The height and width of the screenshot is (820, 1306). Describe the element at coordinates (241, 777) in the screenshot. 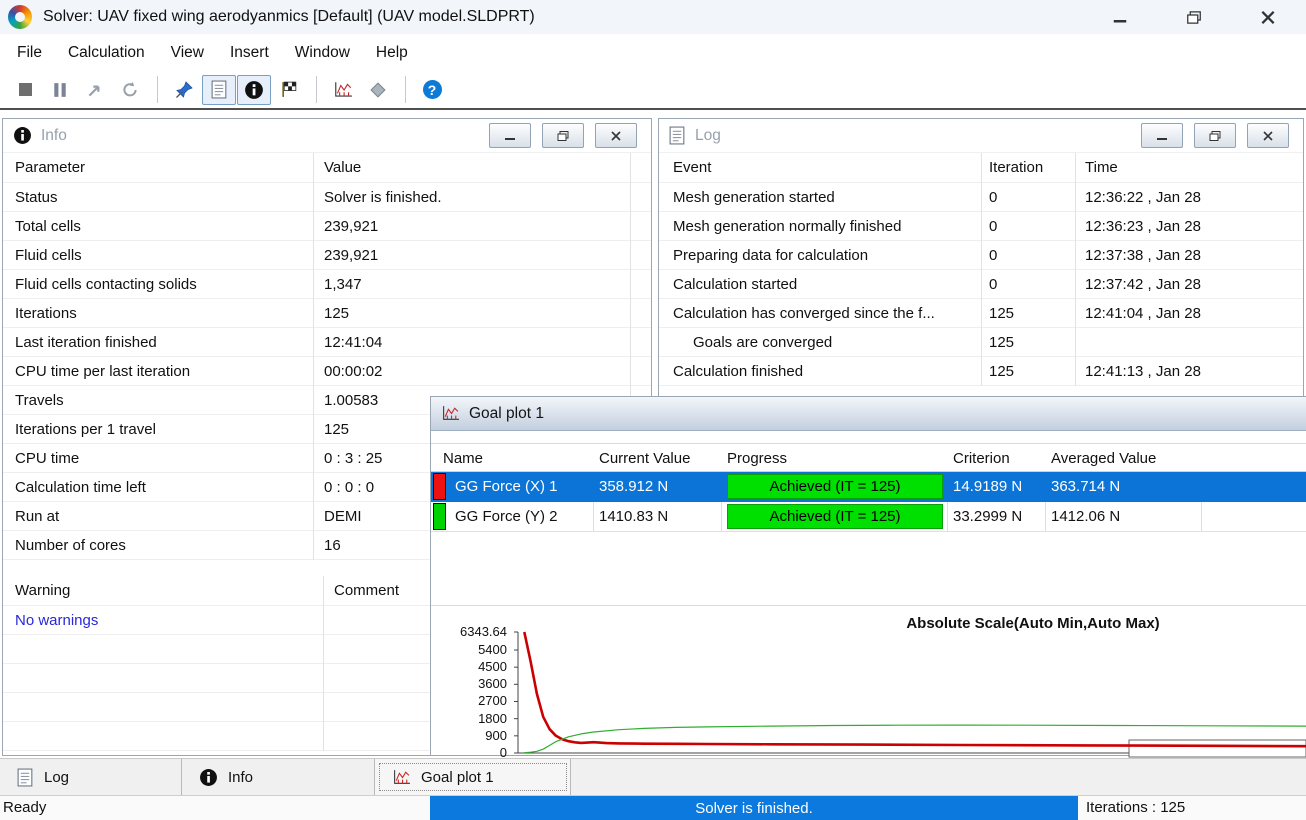

I see `tab-label: Info` at that location.